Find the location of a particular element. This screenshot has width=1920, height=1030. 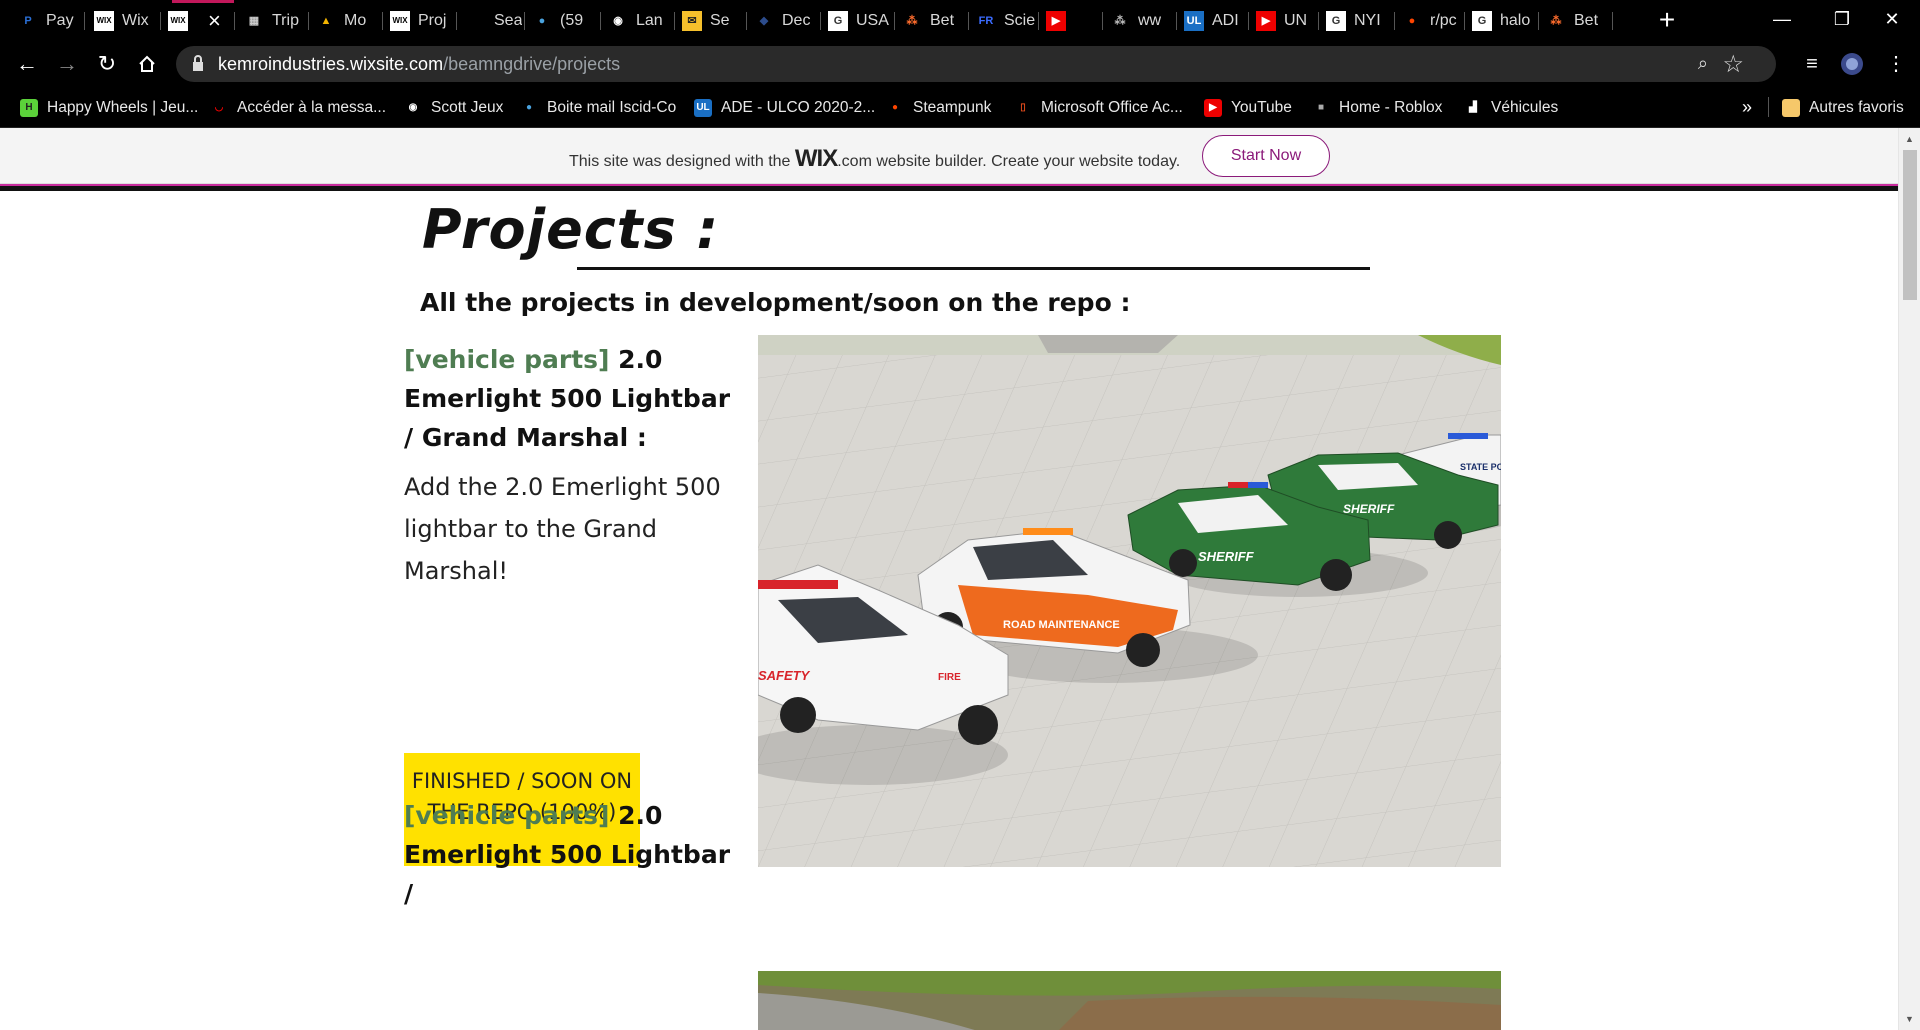

browser-tab: WIX Wix is located at coordinates (124, 20).